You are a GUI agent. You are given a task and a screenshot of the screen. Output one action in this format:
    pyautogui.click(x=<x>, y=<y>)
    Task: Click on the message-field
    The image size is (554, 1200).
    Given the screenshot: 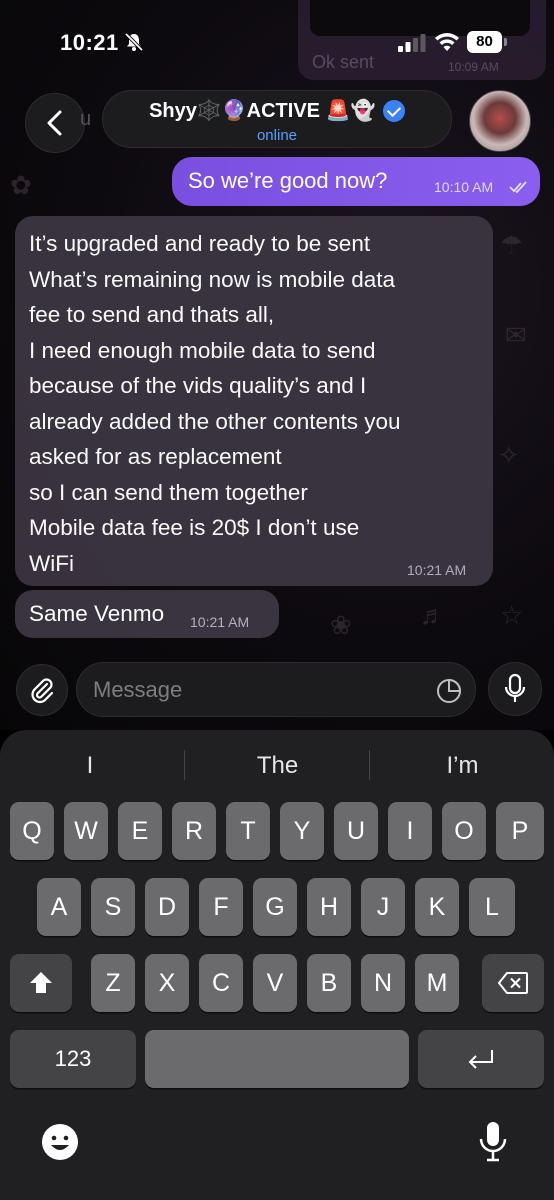 What is the action you would take?
    pyautogui.click(x=276, y=689)
    